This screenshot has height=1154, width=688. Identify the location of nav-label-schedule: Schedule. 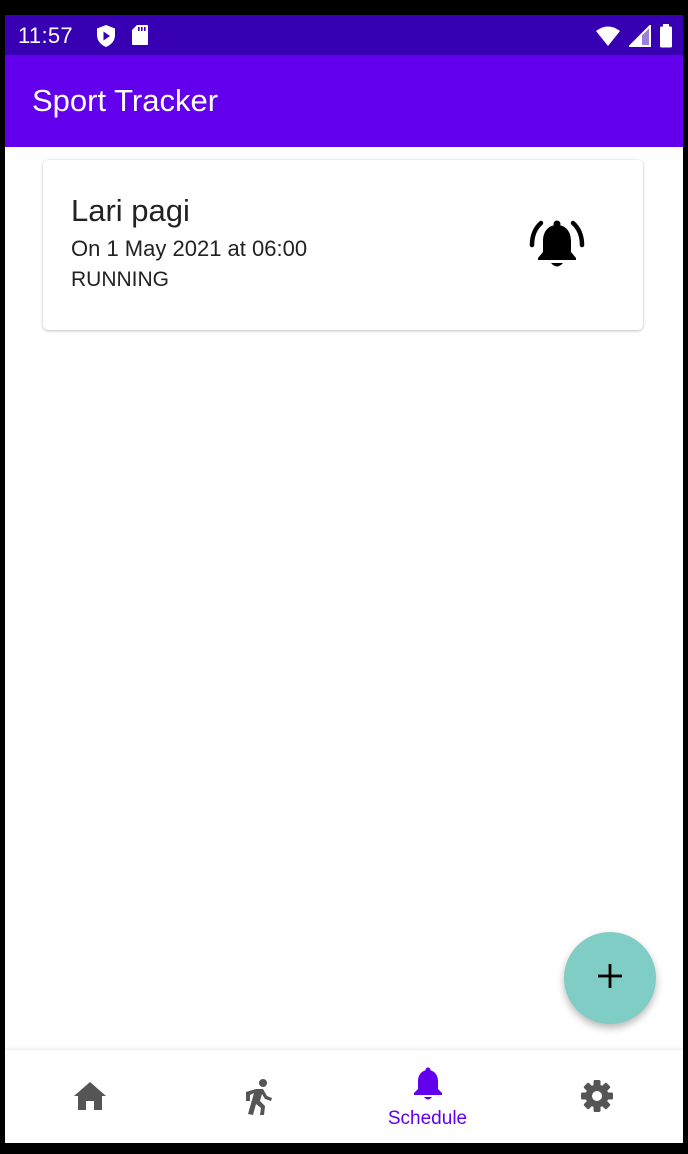
(427, 1118).